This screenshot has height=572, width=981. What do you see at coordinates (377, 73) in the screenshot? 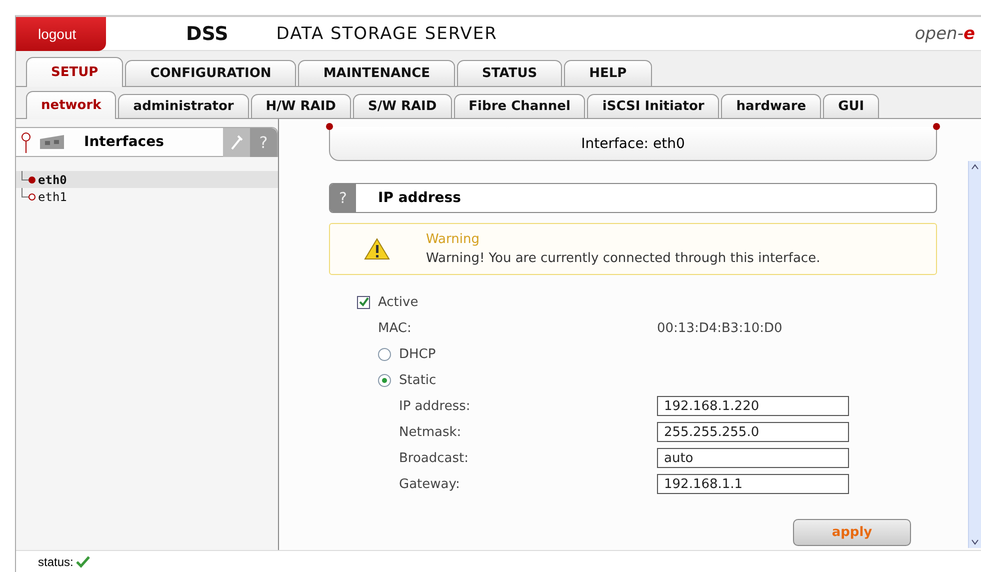
I see `main-tab: MAINTENANCE` at bounding box center [377, 73].